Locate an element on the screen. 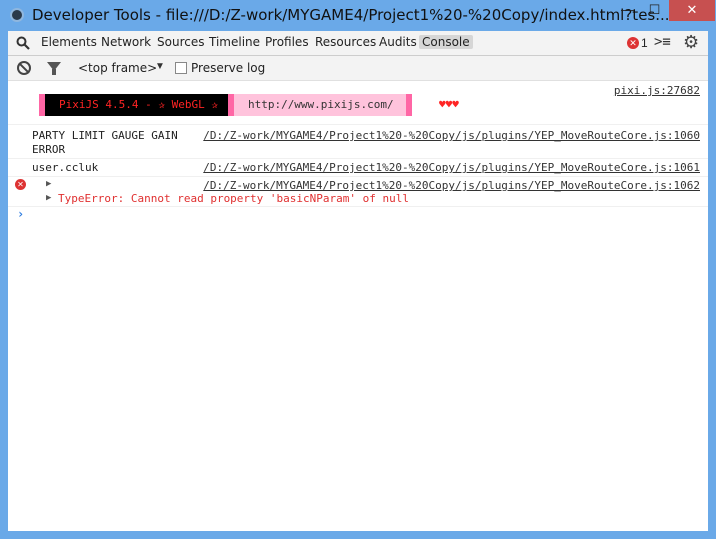  maximize-button: ☐ is located at coordinates (654, 10).